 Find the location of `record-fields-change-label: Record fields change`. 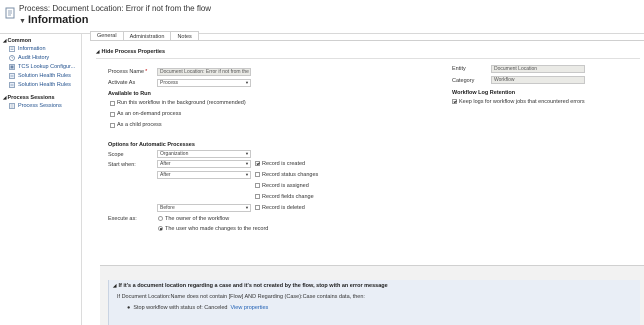

record-fields-change-label: Record fields change is located at coordinates (288, 197).